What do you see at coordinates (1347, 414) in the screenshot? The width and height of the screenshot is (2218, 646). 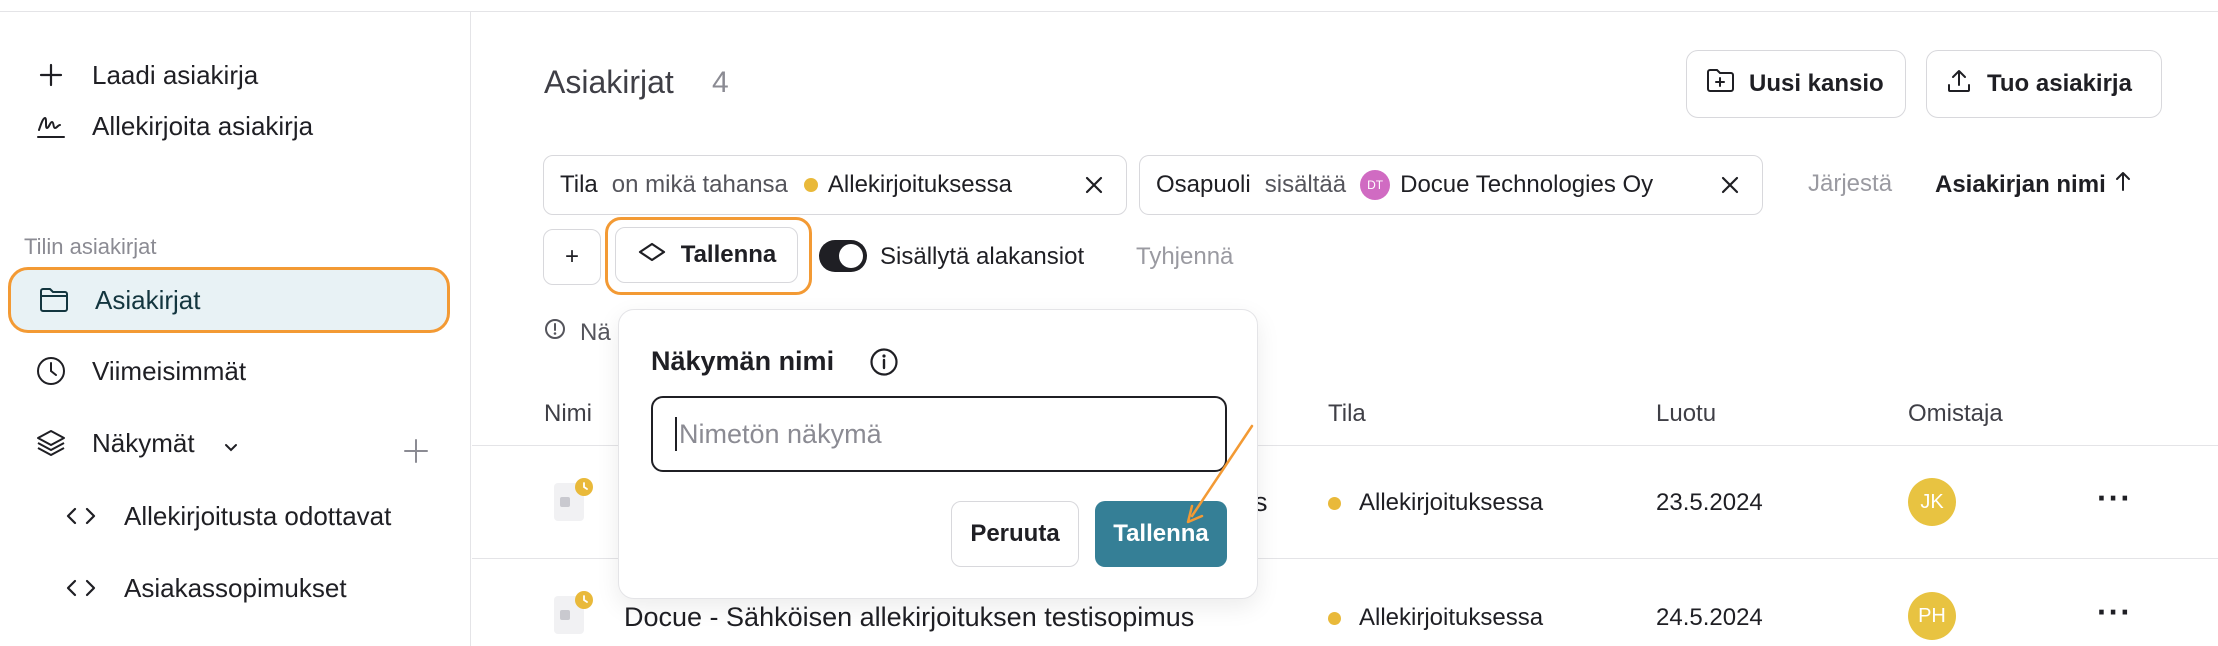 I see `column-header-status: Tila` at bounding box center [1347, 414].